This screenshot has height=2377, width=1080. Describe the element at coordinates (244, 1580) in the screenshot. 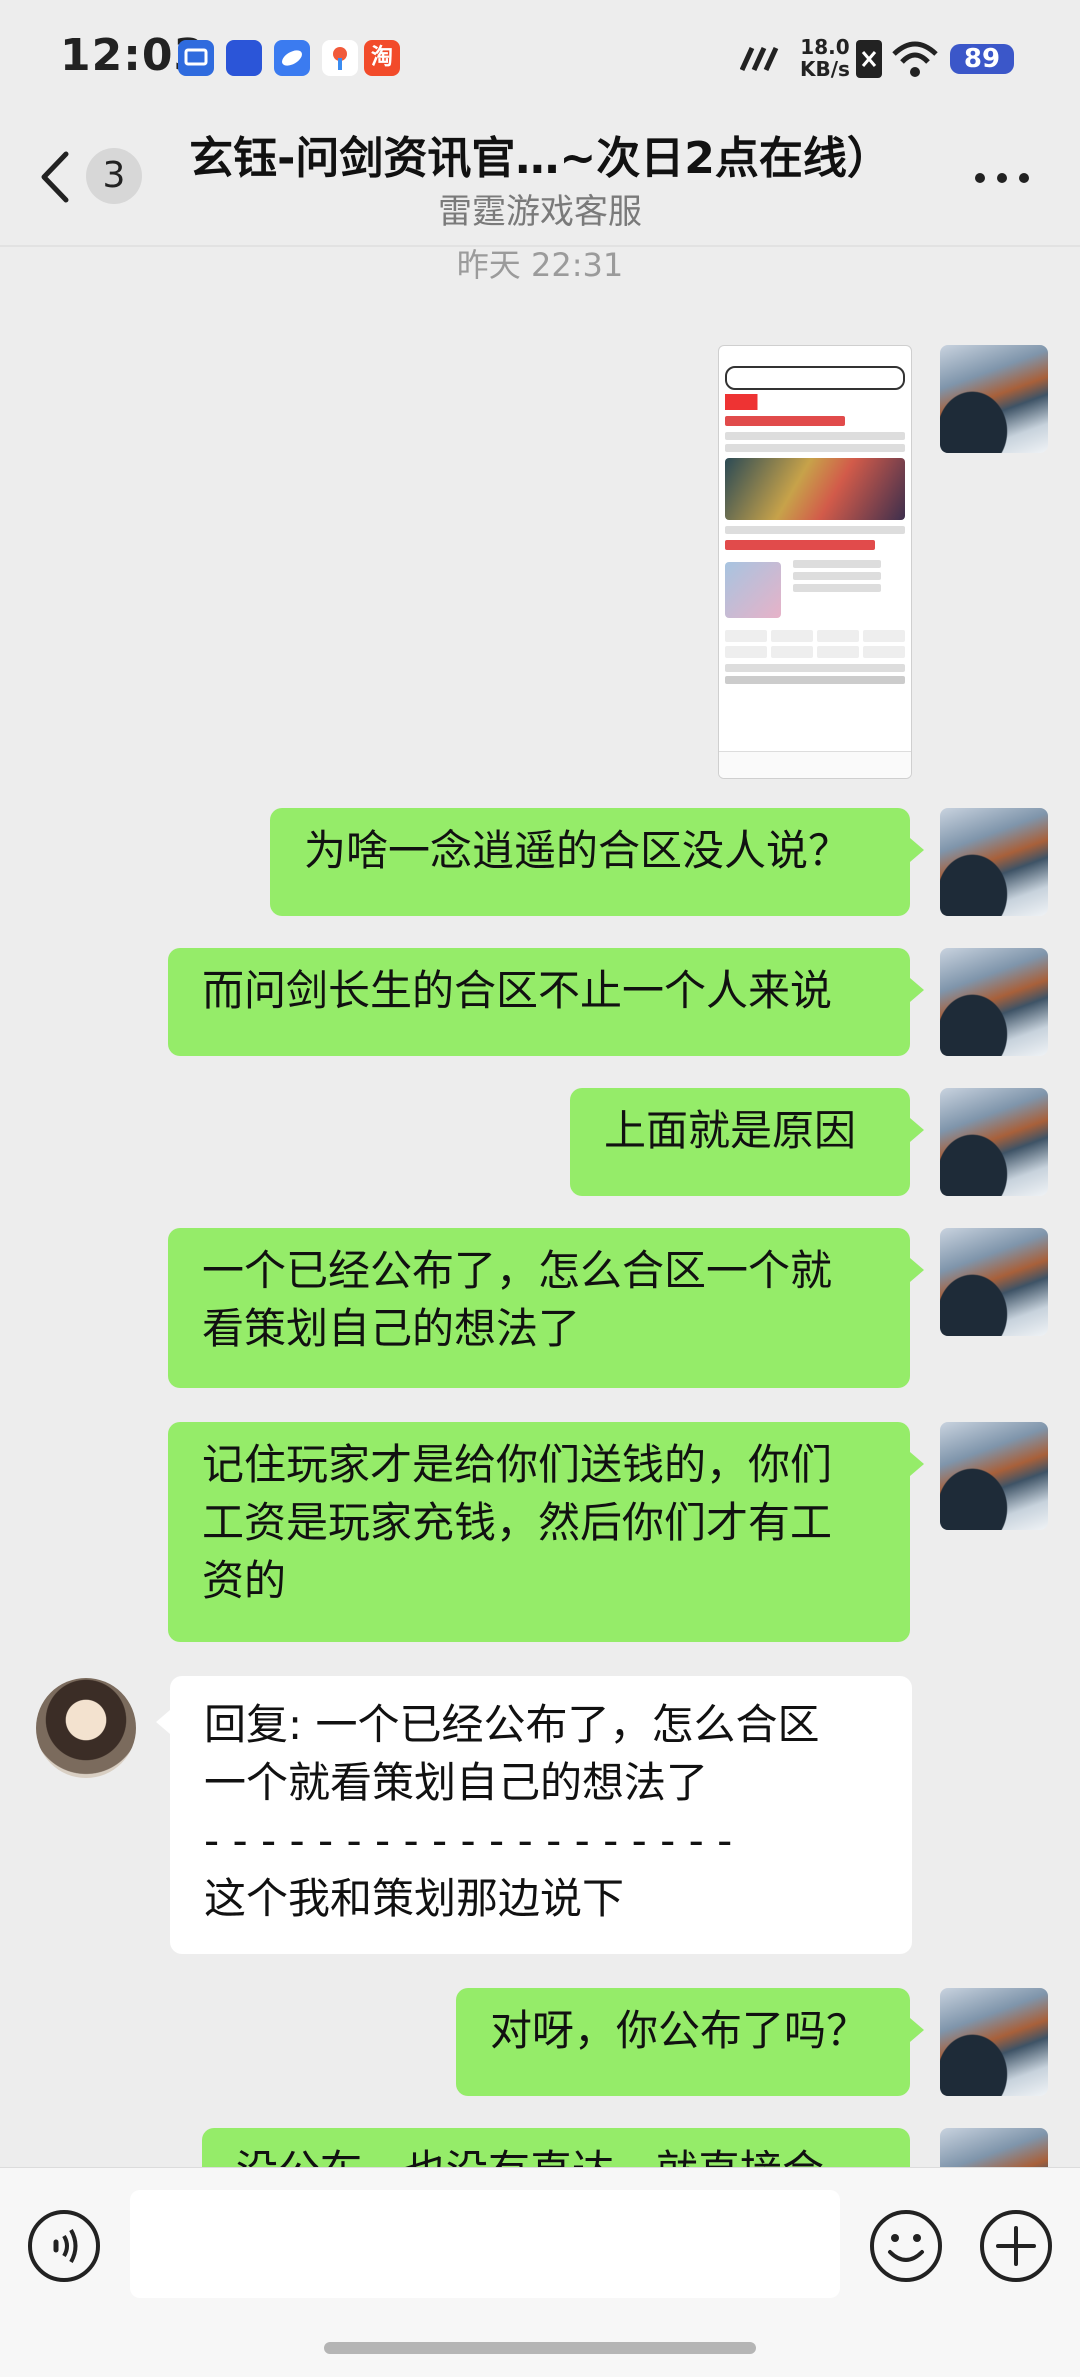

I see `message-text-line: 资的` at that location.